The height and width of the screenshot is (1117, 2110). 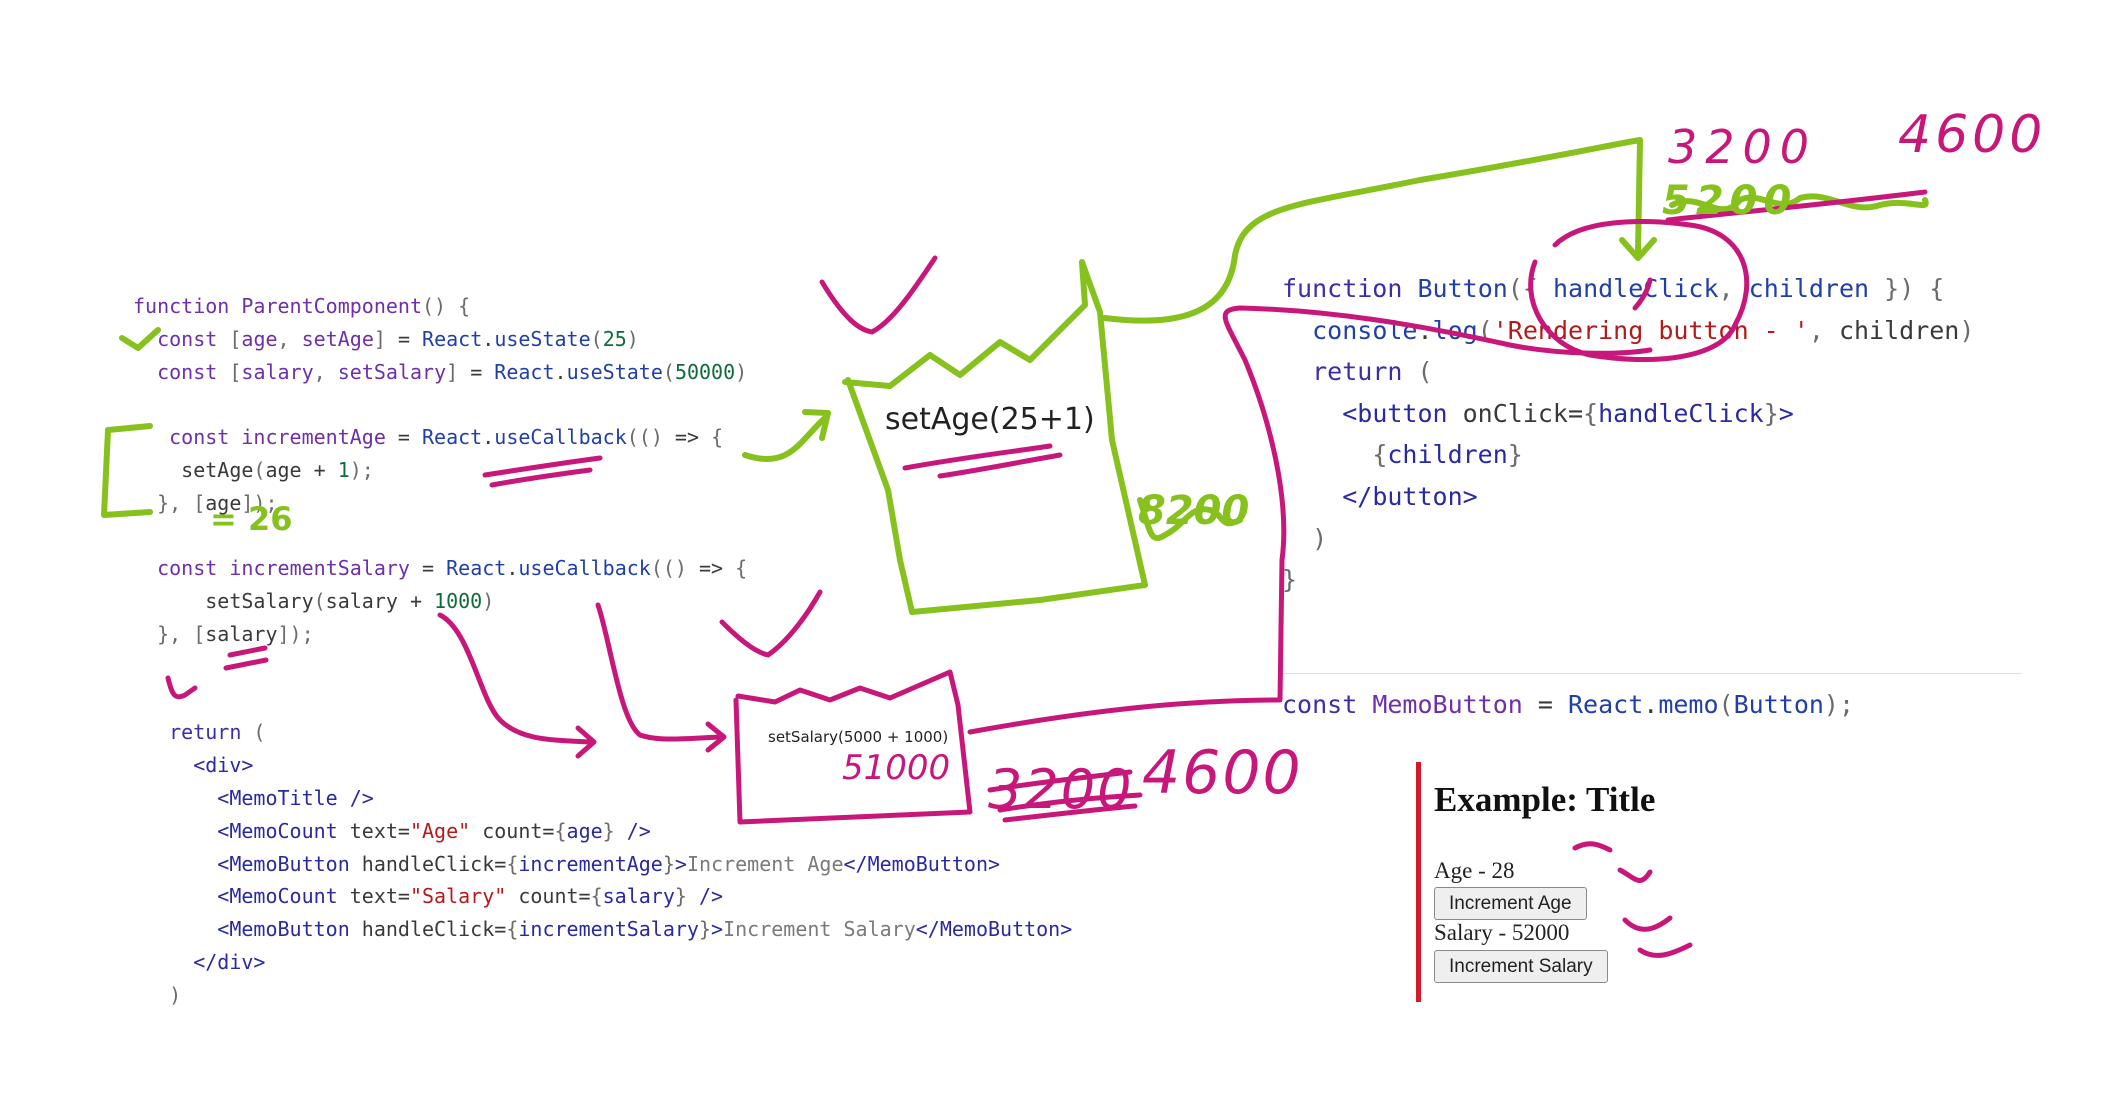 I want to click on magenta-3200-mid: 3200, so click(x=1061, y=789).